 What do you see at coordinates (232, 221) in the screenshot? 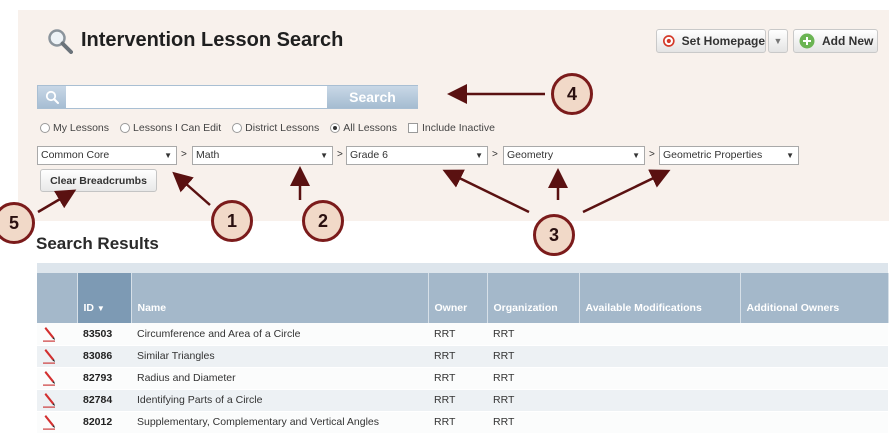
I see `callout-1: 1` at bounding box center [232, 221].